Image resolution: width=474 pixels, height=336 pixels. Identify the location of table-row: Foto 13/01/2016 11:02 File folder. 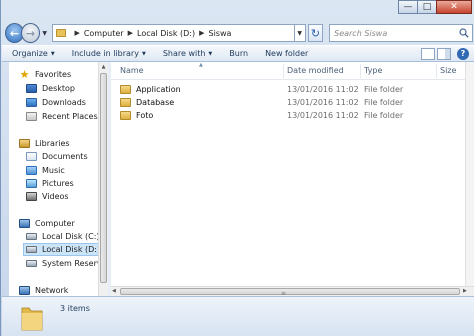
(288, 115).